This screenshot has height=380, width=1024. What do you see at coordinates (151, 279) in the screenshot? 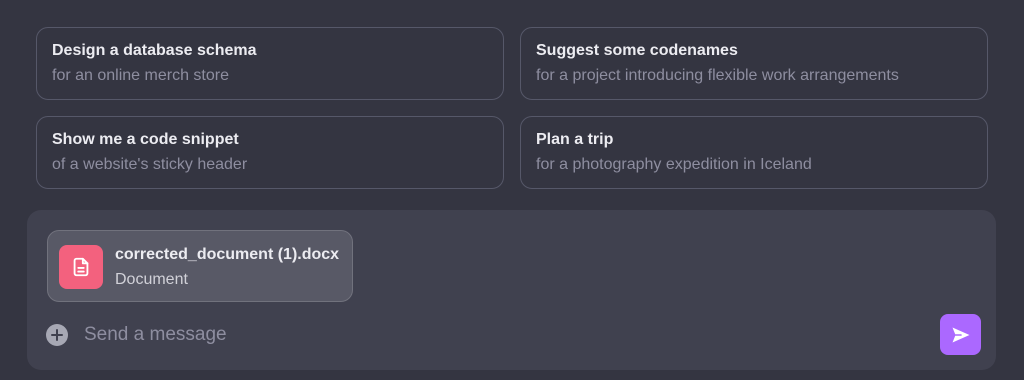
I see `attachment-file-type: Document` at bounding box center [151, 279].